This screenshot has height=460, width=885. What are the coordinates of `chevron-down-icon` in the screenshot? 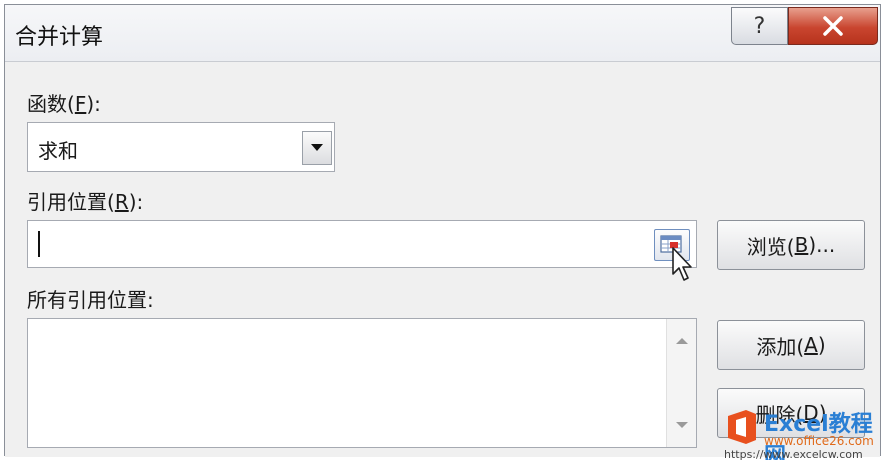 It's located at (317, 147).